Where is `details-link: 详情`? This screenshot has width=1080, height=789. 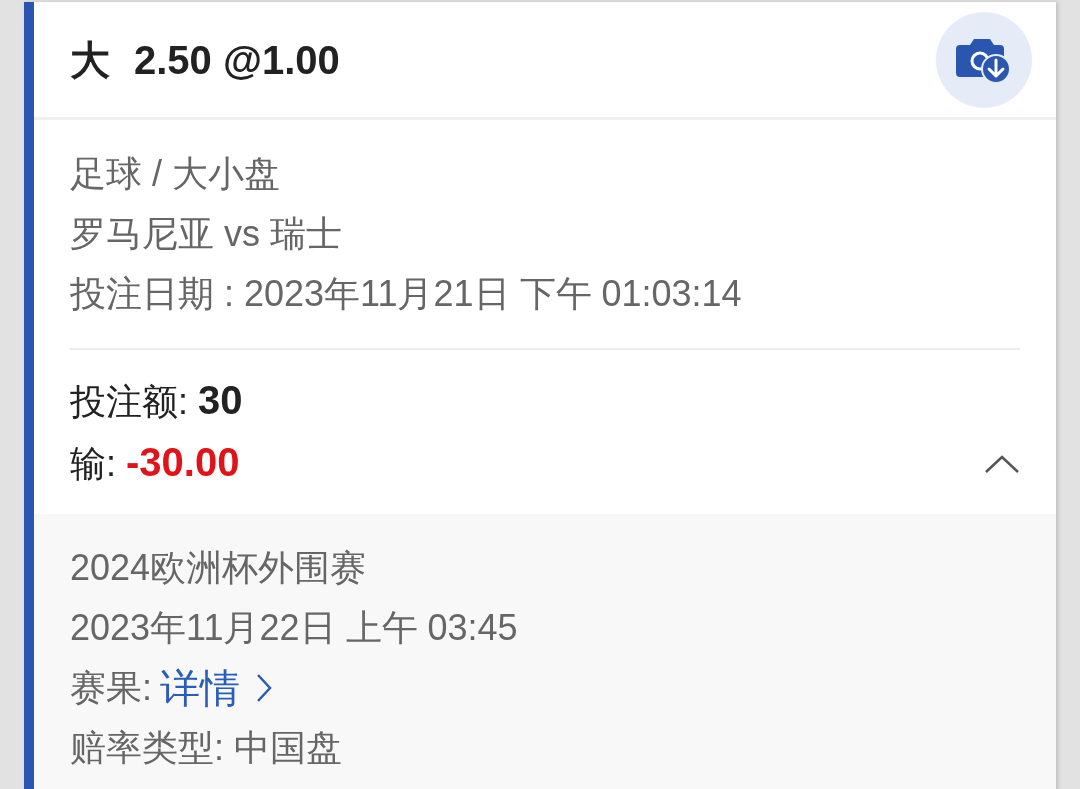 details-link: 详情 is located at coordinates (216, 688).